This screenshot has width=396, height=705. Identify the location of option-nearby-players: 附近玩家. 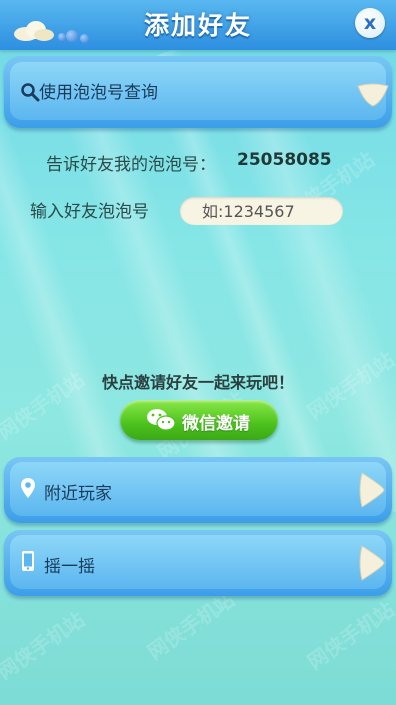
(198, 490).